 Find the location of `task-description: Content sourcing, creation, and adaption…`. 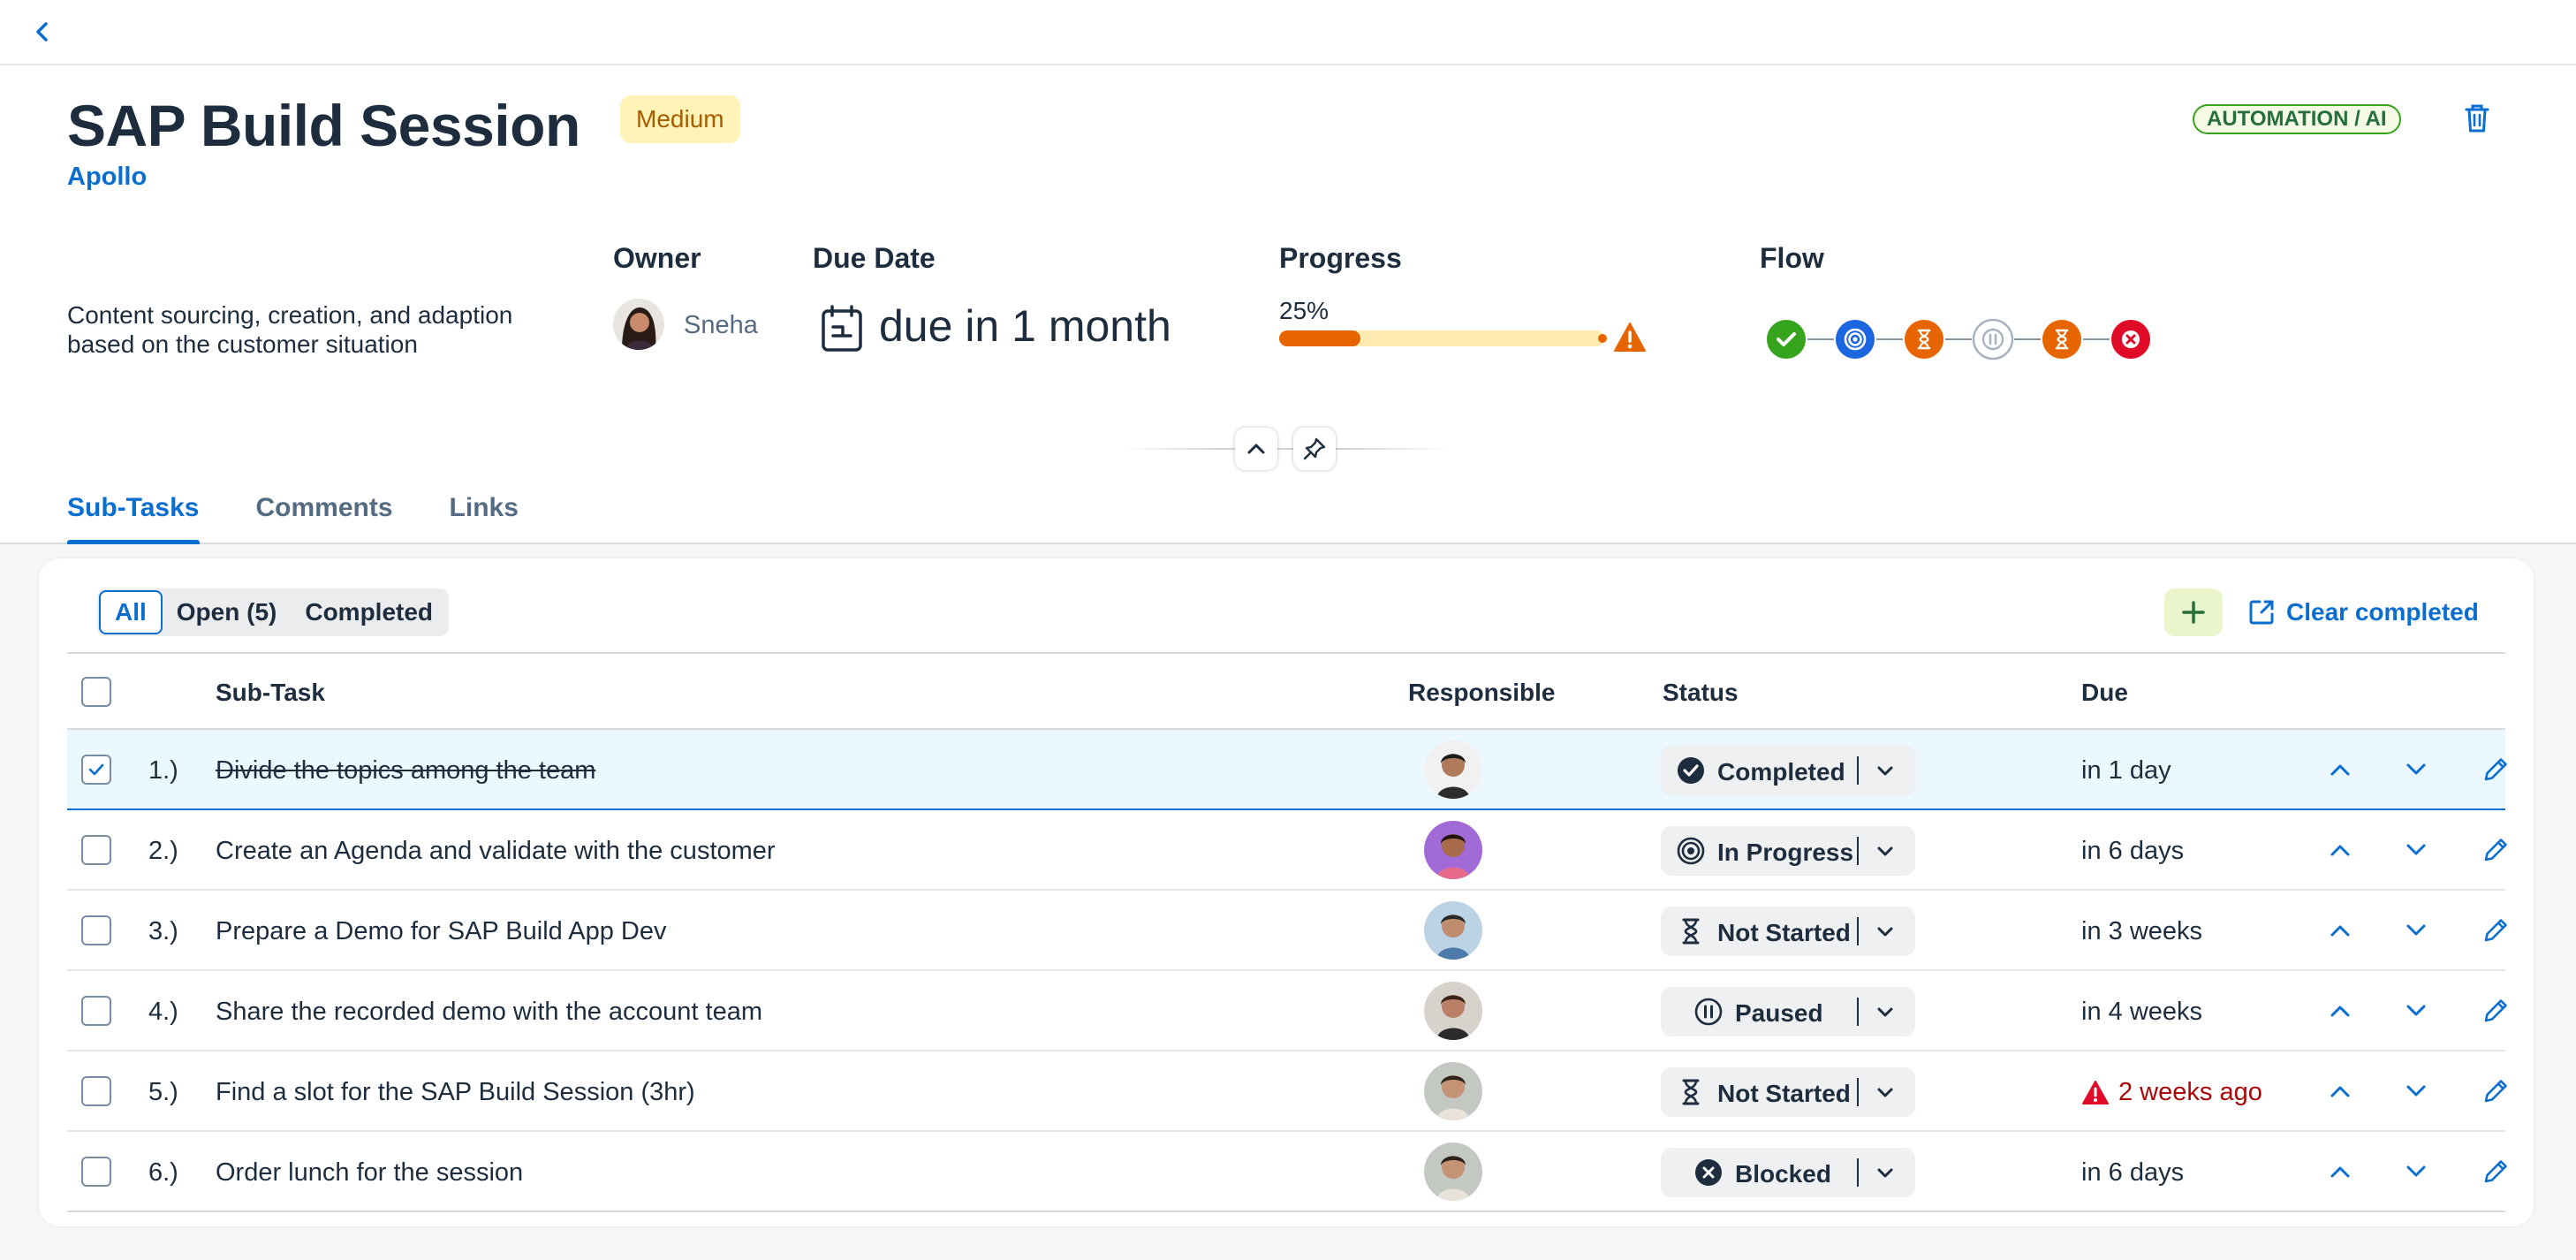

task-description: Content sourcing, creation, and adaption… is located at coordinates (290, 329).